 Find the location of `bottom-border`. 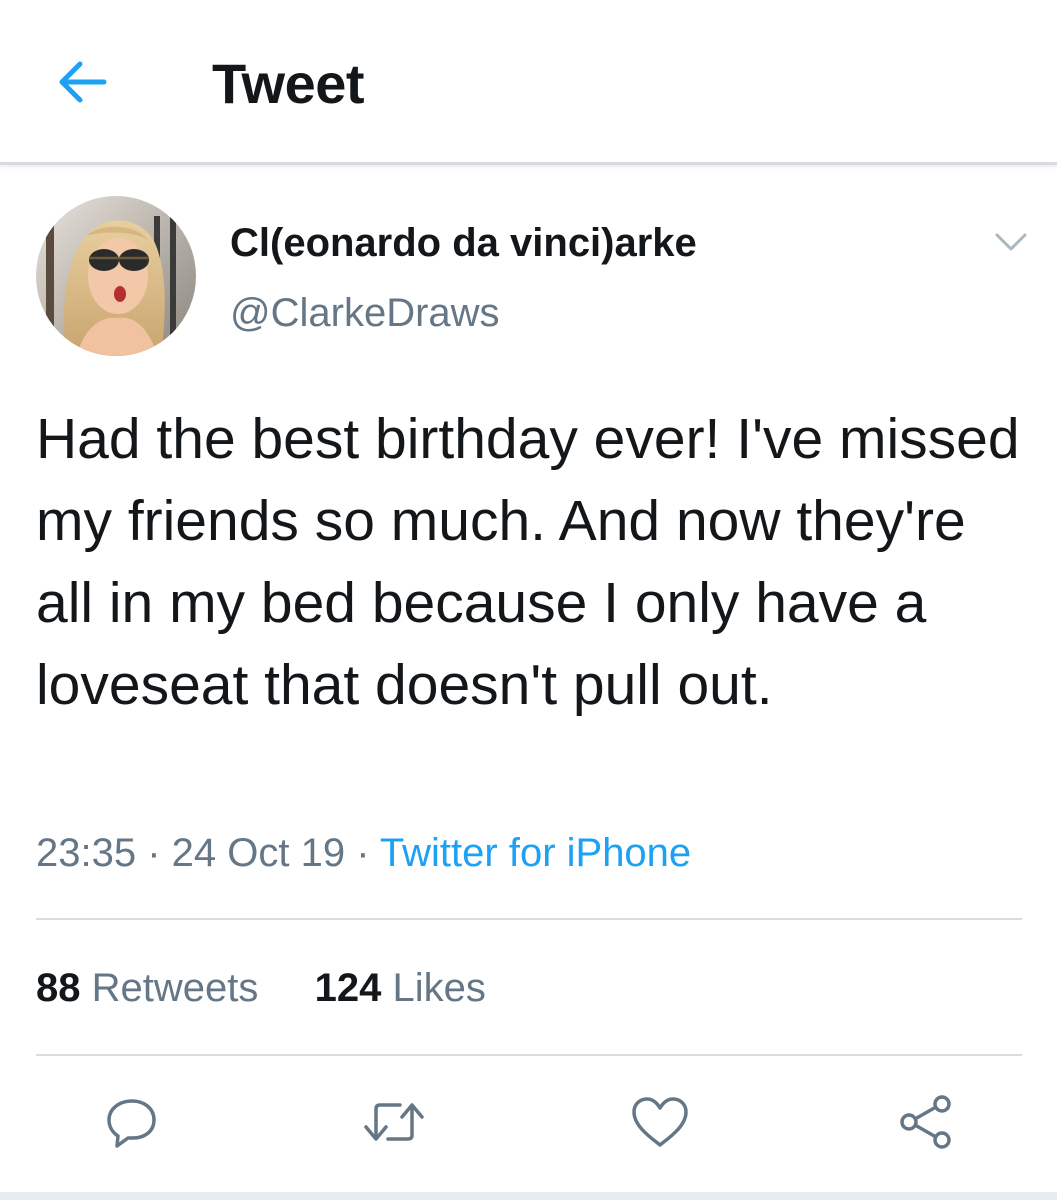

bottom-border is located at coordinates (528, 1196).